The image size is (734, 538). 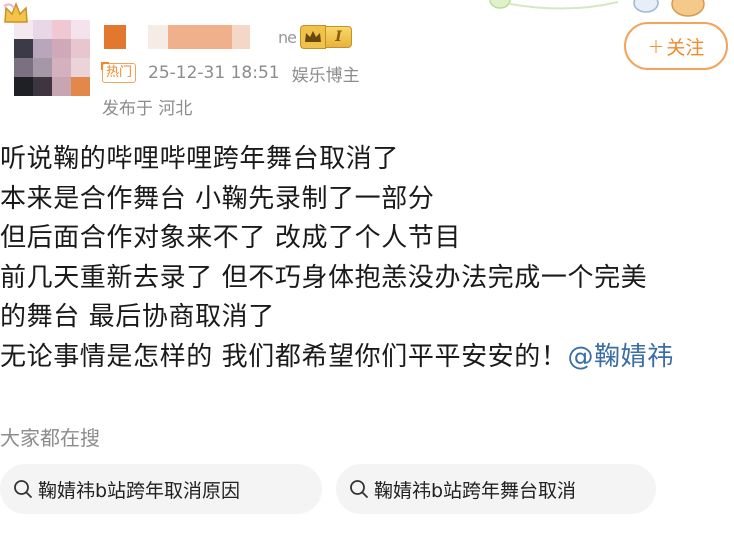 What do you see at coordinates (475, 490) in the screenshot?
I see `search-suggestion-label: 鞠婧祎b站跨年舞台取消` at bounding box center [475, 490].